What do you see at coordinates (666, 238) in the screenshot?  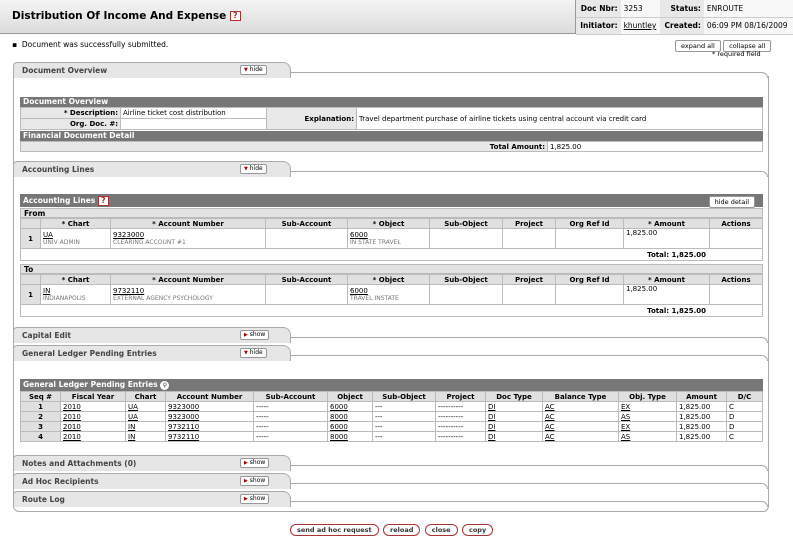 I see `from-amount: 1,825.00` at bounding box center [666, 238].